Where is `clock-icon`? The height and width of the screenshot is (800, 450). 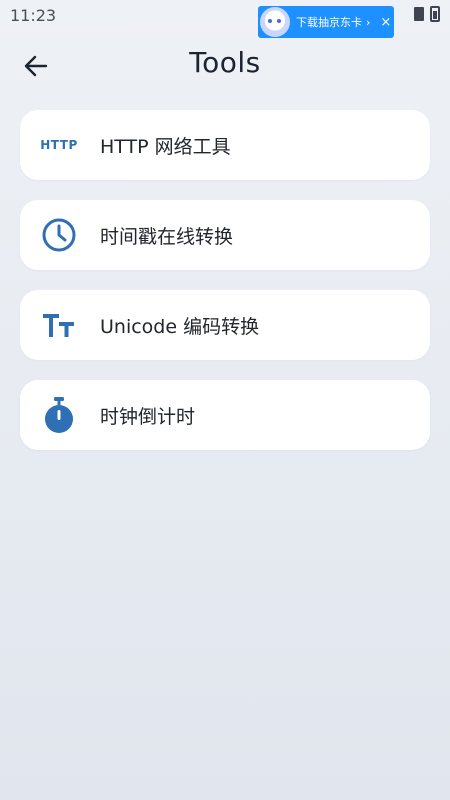 clock-icon is located at coordinates (59, 235).